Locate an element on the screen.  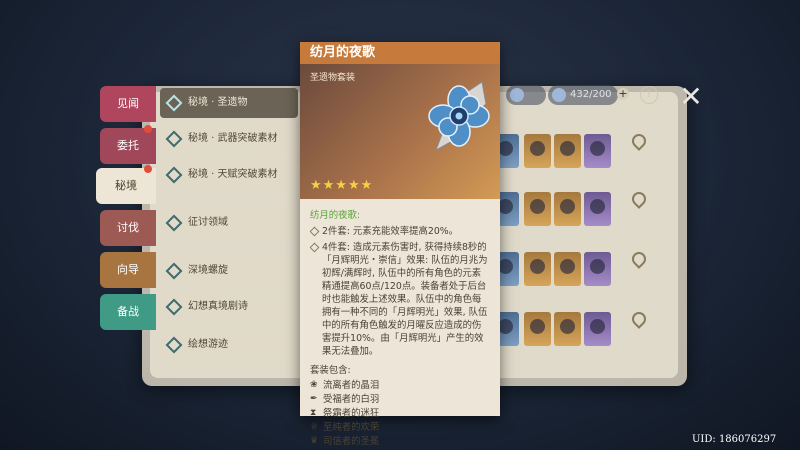
tab-label: 秘境 is located at coordinates (126, 185).